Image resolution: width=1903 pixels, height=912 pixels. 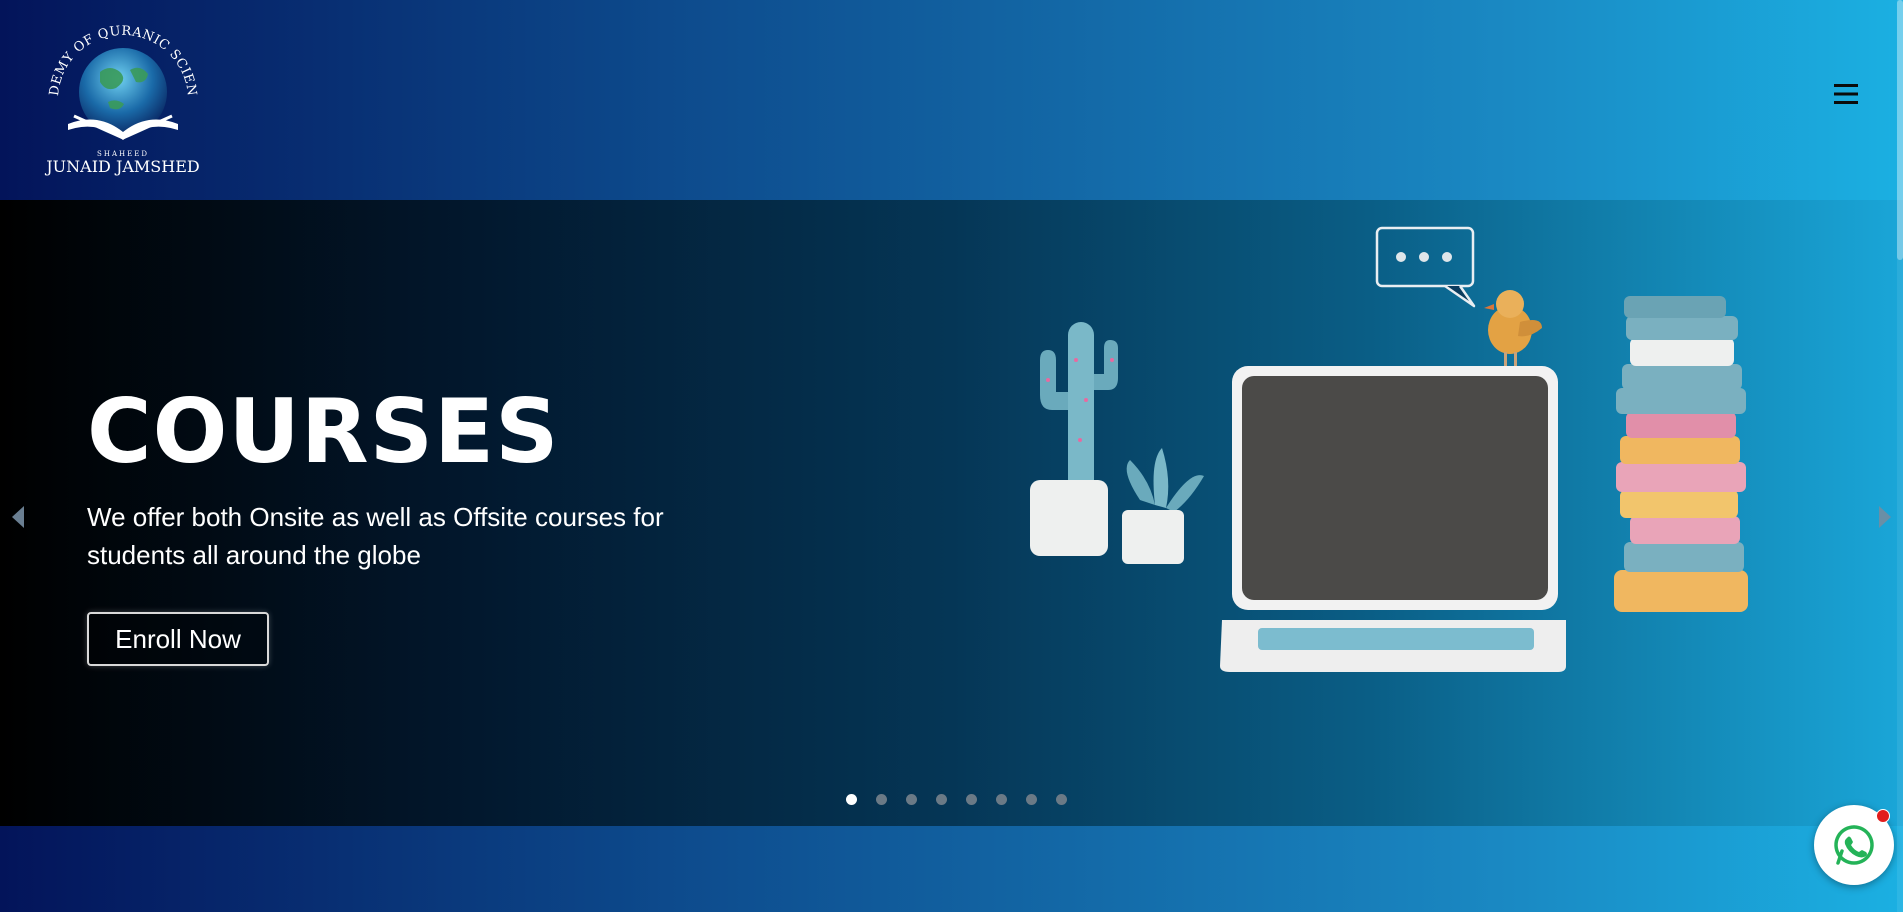 I want to click on laptop-icon, so click(x=1393, y=519).